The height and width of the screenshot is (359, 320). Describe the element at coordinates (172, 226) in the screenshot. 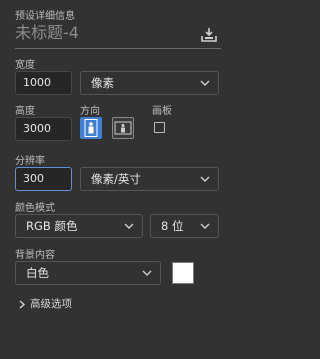

I see `bit-depth-value: 8 位` at that location.